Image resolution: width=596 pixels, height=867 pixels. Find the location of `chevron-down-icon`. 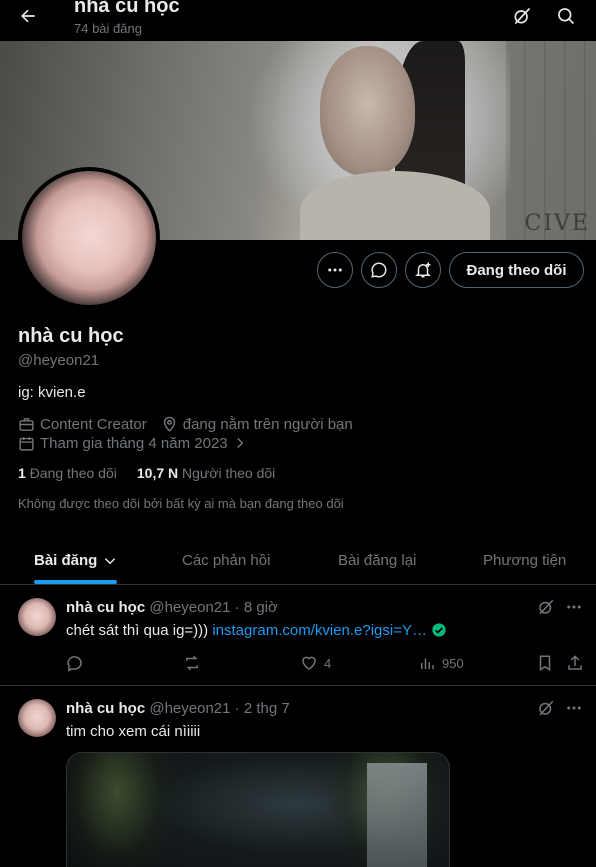

chevron-down-icon is located at coordinates (110, 560).